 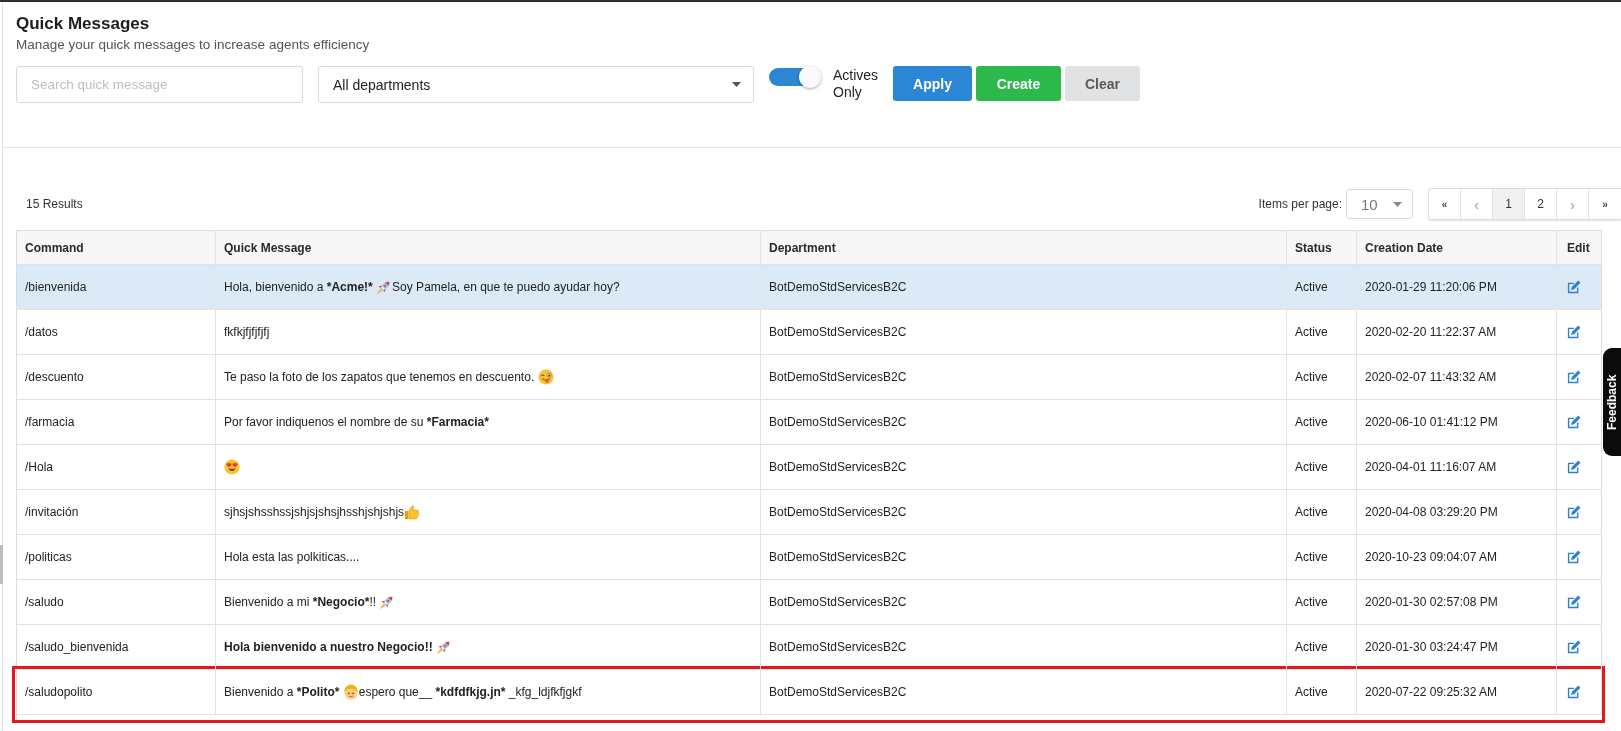 I want to click on face-icon, so click(x=350, y=692).